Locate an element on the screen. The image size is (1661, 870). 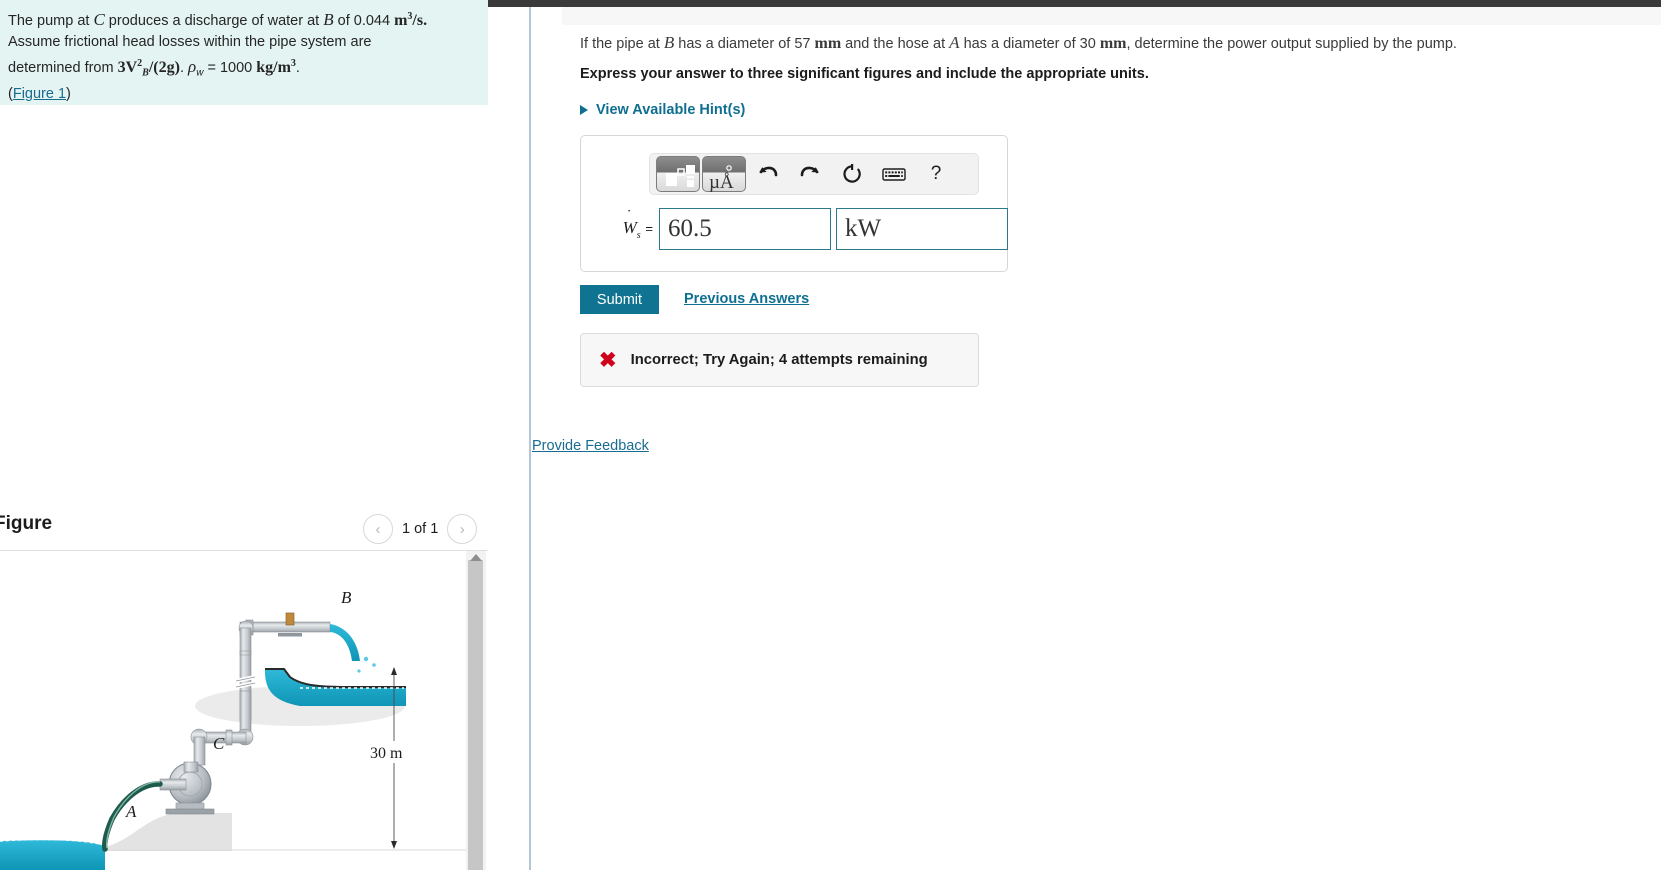
dimension-arrow-bottom is located at coordinates (394, 845).